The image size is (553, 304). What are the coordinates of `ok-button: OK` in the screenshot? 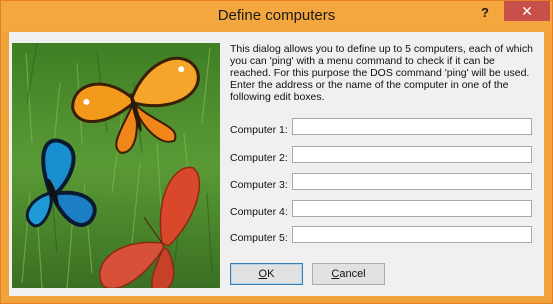 It's located at (266, 274).